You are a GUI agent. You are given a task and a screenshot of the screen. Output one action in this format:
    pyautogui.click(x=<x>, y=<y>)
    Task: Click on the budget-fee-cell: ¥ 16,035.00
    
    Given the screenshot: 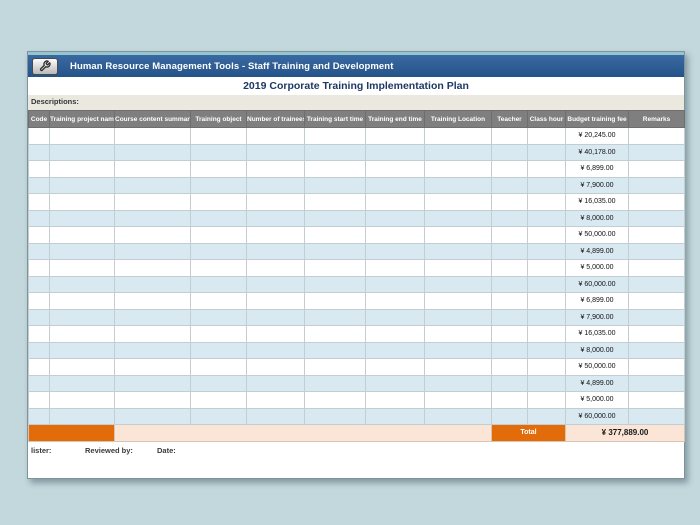 What is the action you would take?
    pyautogui.click(x=597, y=202)
    